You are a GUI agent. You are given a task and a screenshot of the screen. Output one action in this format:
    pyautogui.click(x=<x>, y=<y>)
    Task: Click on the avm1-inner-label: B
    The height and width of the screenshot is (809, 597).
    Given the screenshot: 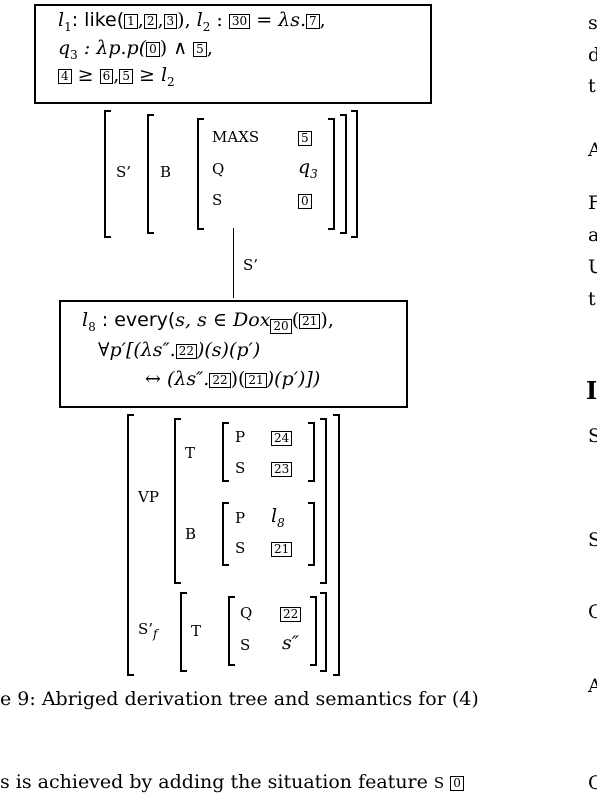 What is the action you would take?
    pyautogui.click(x=166, y=172)
    